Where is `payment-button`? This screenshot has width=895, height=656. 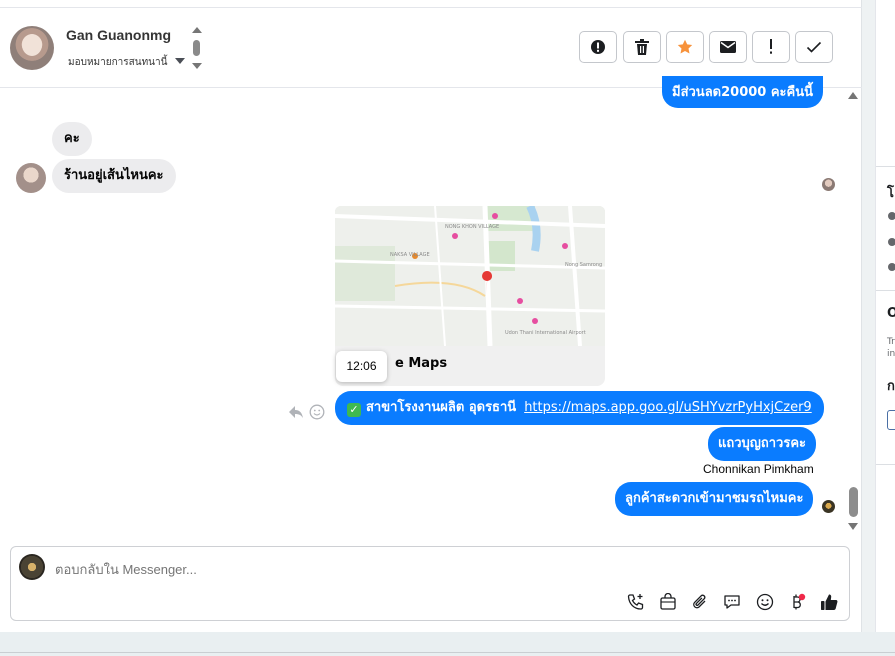
payment-button is located at coordinates (797, 602).